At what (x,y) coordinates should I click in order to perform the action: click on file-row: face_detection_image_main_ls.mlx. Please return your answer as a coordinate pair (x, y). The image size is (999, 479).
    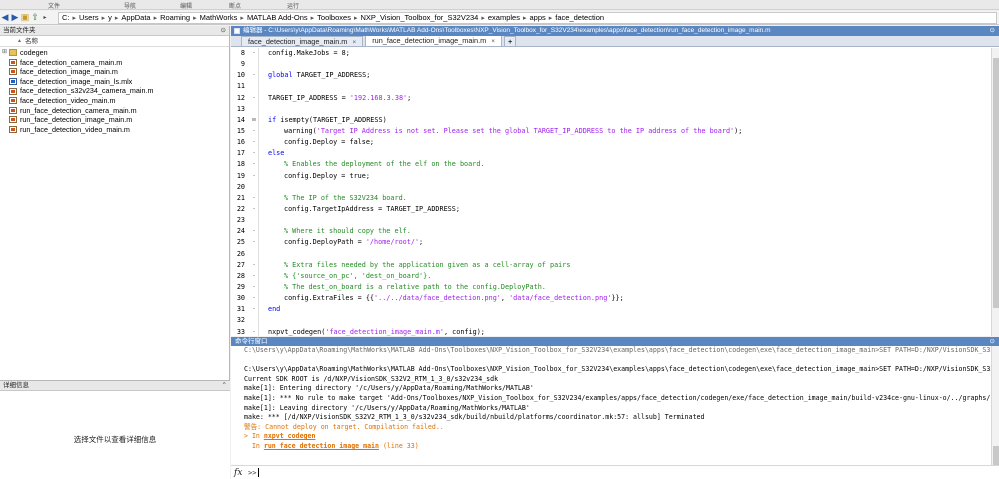
    Looking at the image, I should click on (114, 82).